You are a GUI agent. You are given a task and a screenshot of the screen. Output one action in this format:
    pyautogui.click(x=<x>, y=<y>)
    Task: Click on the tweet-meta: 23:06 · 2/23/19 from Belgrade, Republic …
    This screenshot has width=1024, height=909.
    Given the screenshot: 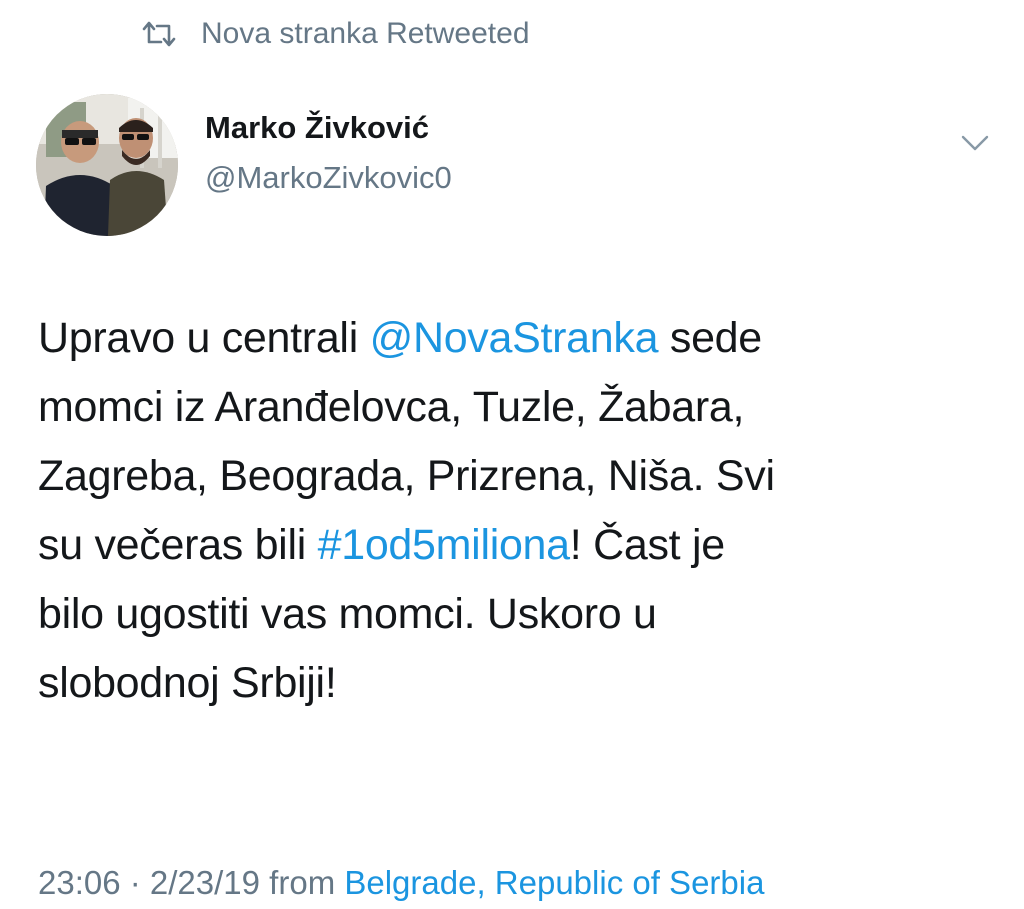 What is the action you would take?
    pyautogui.click(x=401, y=883)
    